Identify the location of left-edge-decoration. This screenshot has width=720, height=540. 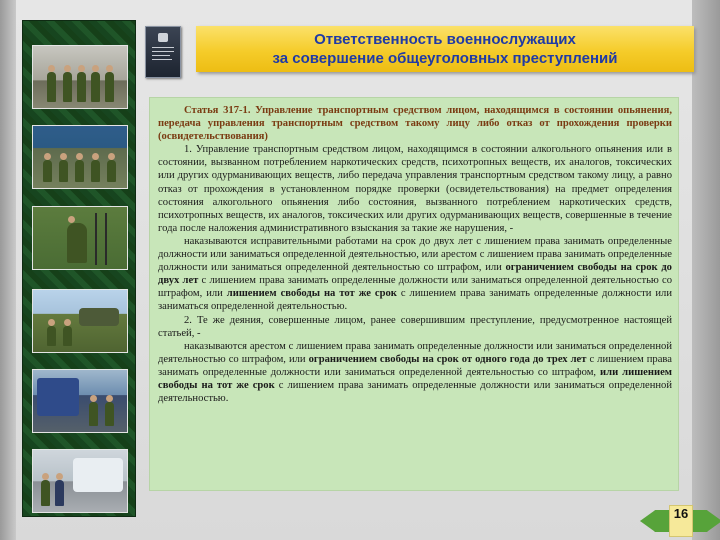
(8, 270).